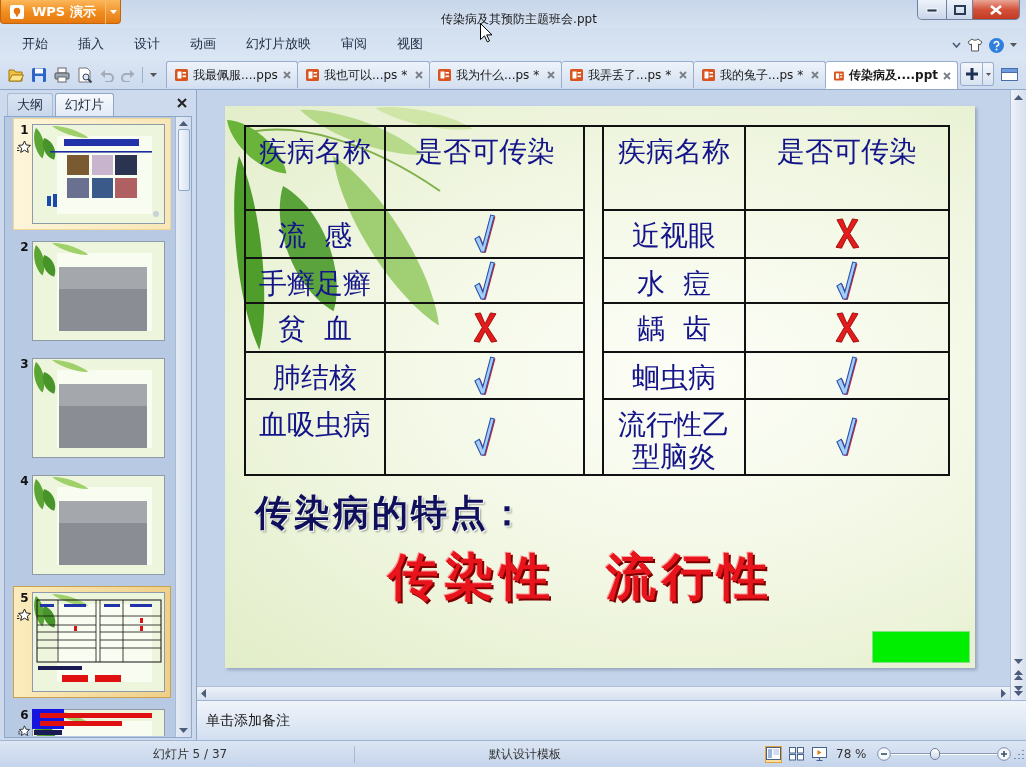 The width and height of the screenshot is (1026, 767). I want to click on document-tab: 我的兔子...ps *, so click(760, 74).